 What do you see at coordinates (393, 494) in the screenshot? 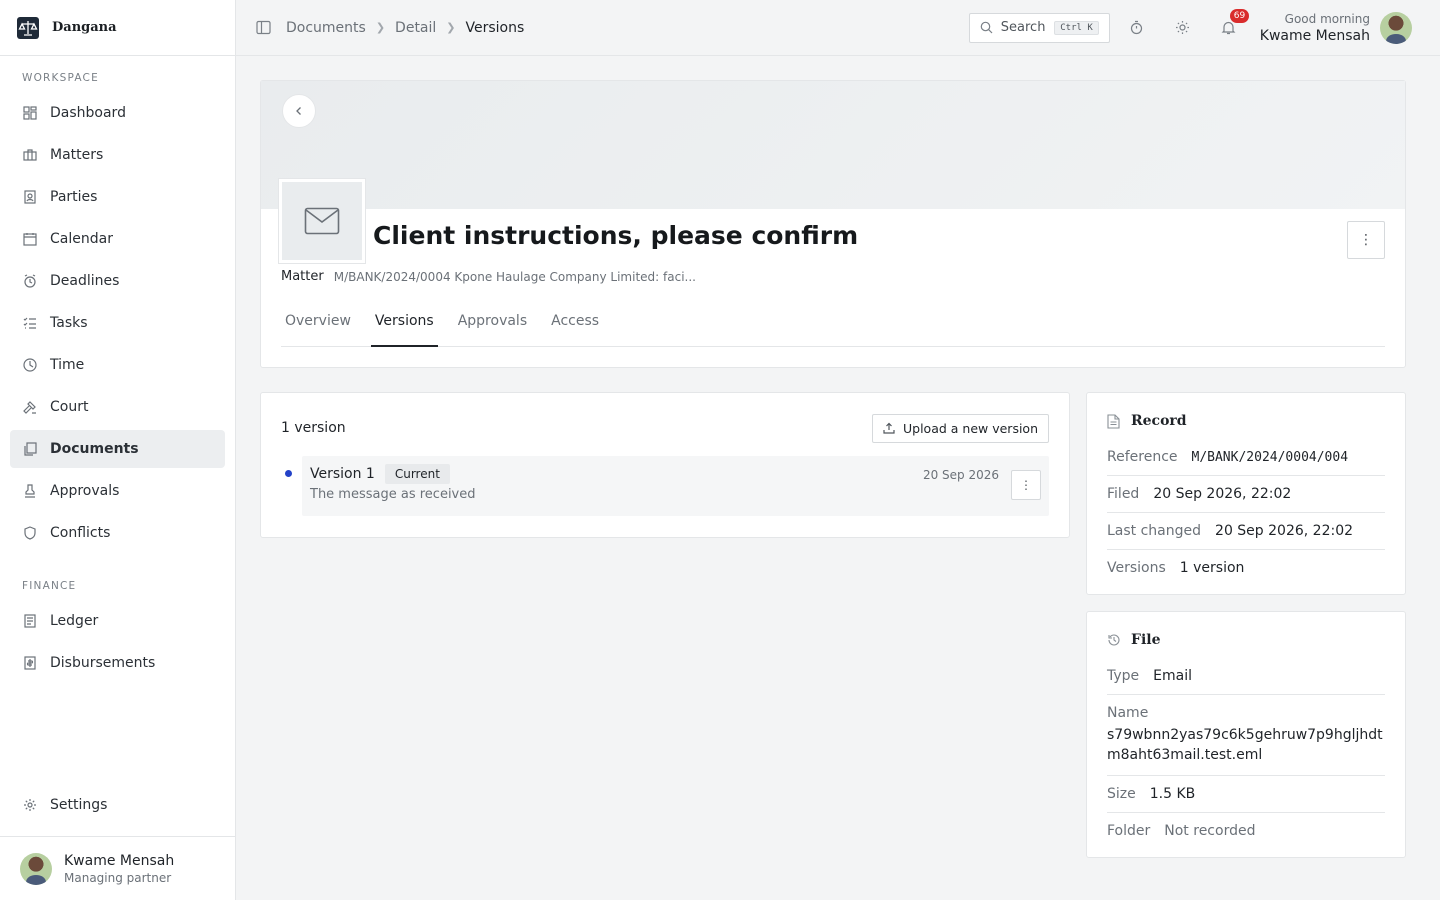
I see `version-description: The message as received` at bounding box center [393, 494].